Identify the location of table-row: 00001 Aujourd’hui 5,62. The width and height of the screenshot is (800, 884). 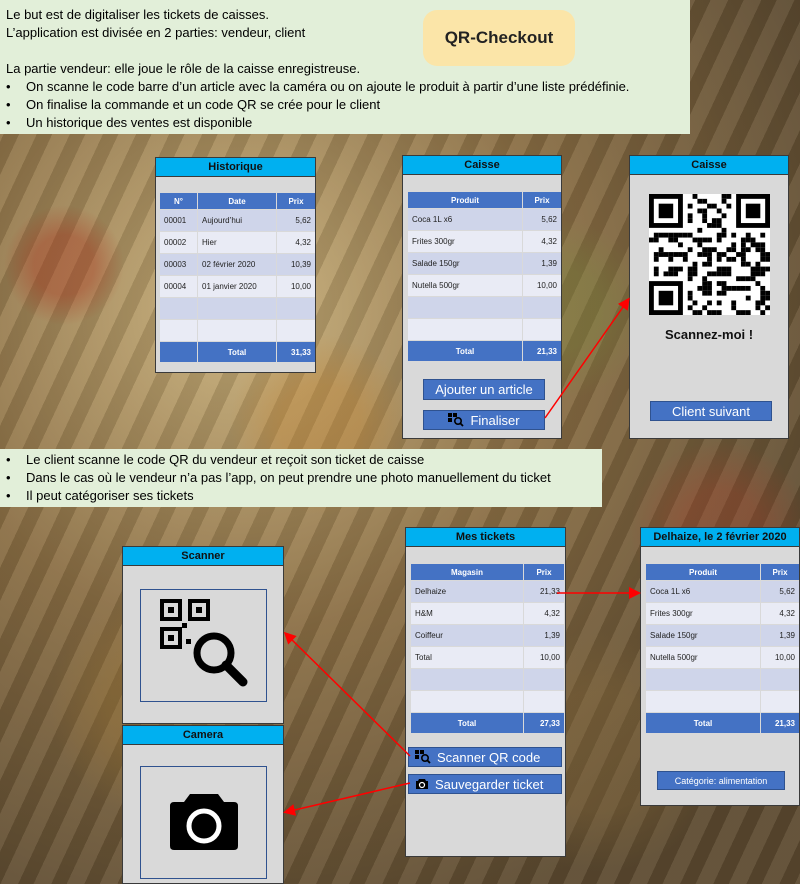
(237, 220).